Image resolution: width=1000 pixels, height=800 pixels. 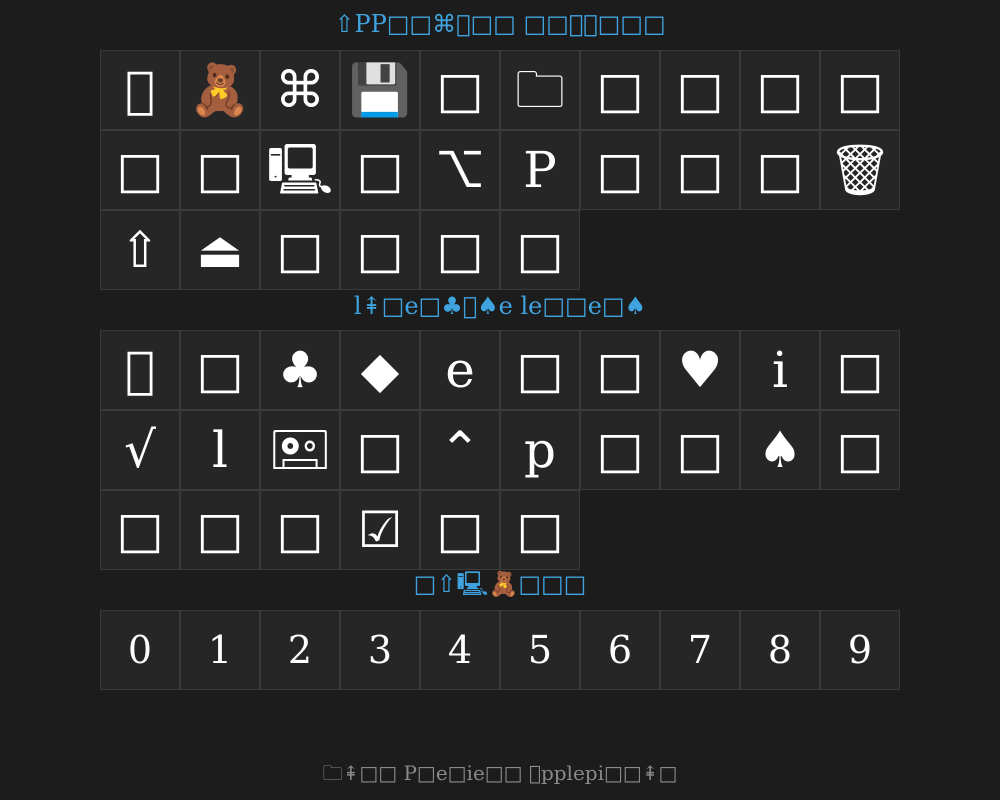 I want to click on glyph-cell: 0, so click(x=140, y=650).